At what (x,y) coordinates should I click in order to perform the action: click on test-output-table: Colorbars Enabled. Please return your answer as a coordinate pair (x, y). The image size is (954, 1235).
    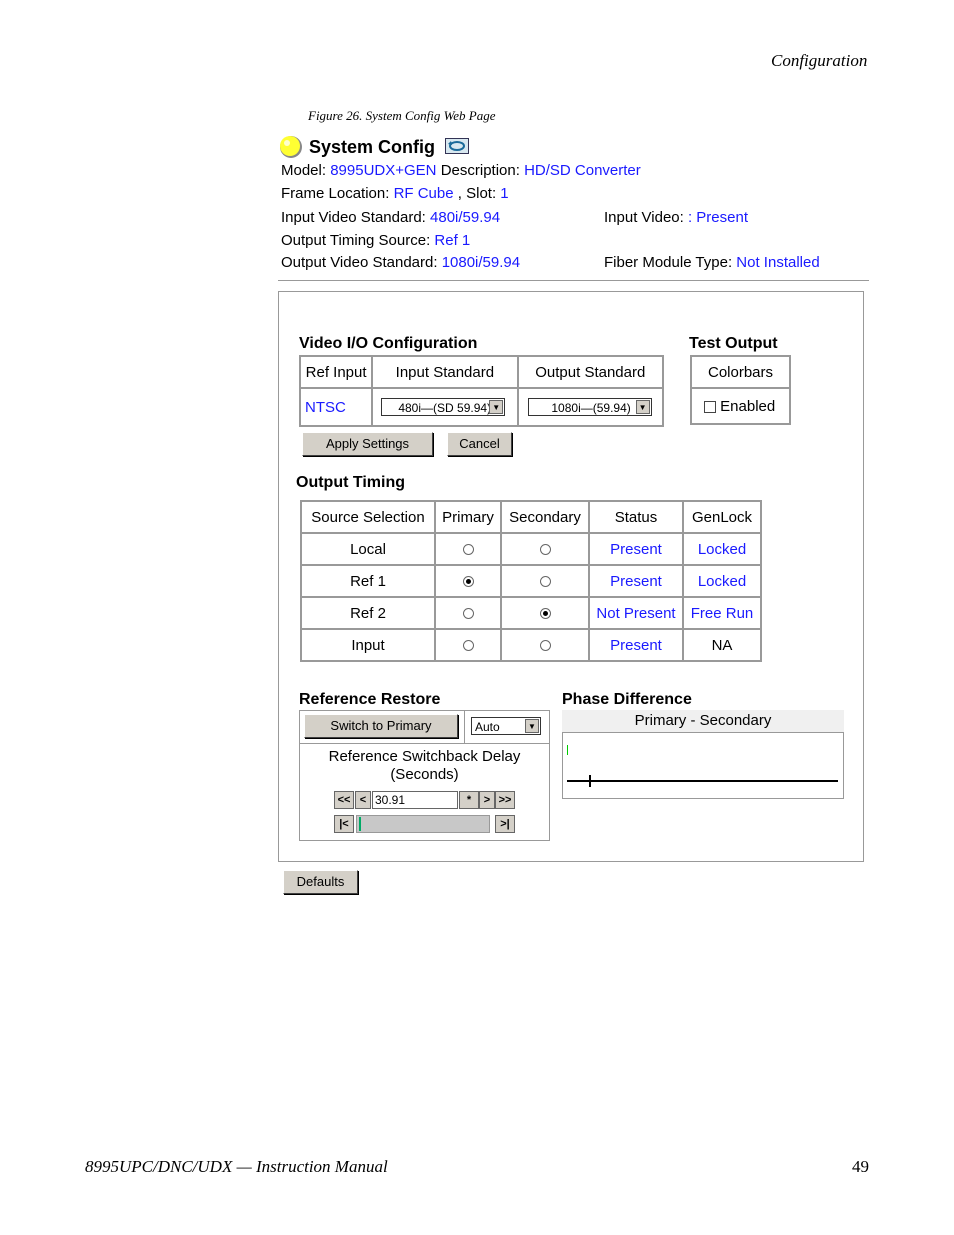
    Looking at the image, I should click on (740, 390).